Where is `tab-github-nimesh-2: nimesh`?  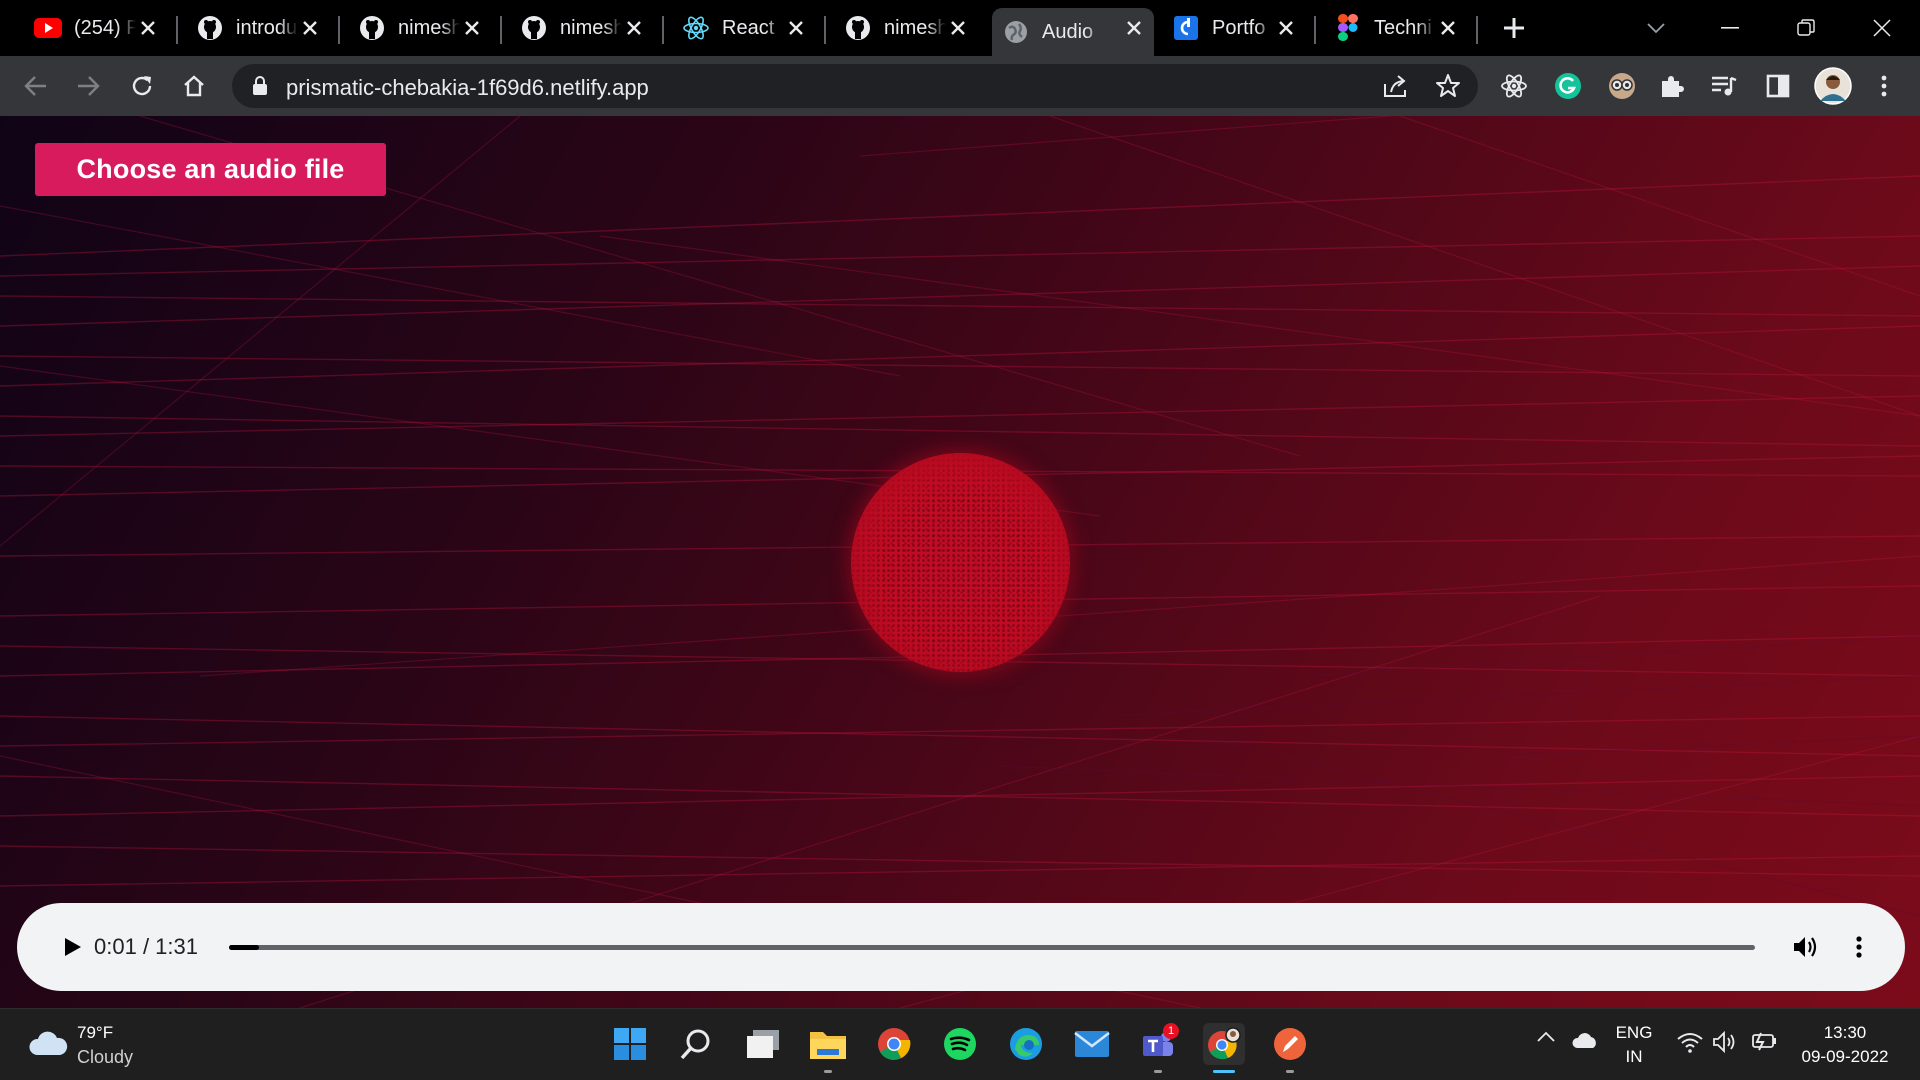 tab-github-nimesh-2: nimesh is located at coordinates (582, 28).